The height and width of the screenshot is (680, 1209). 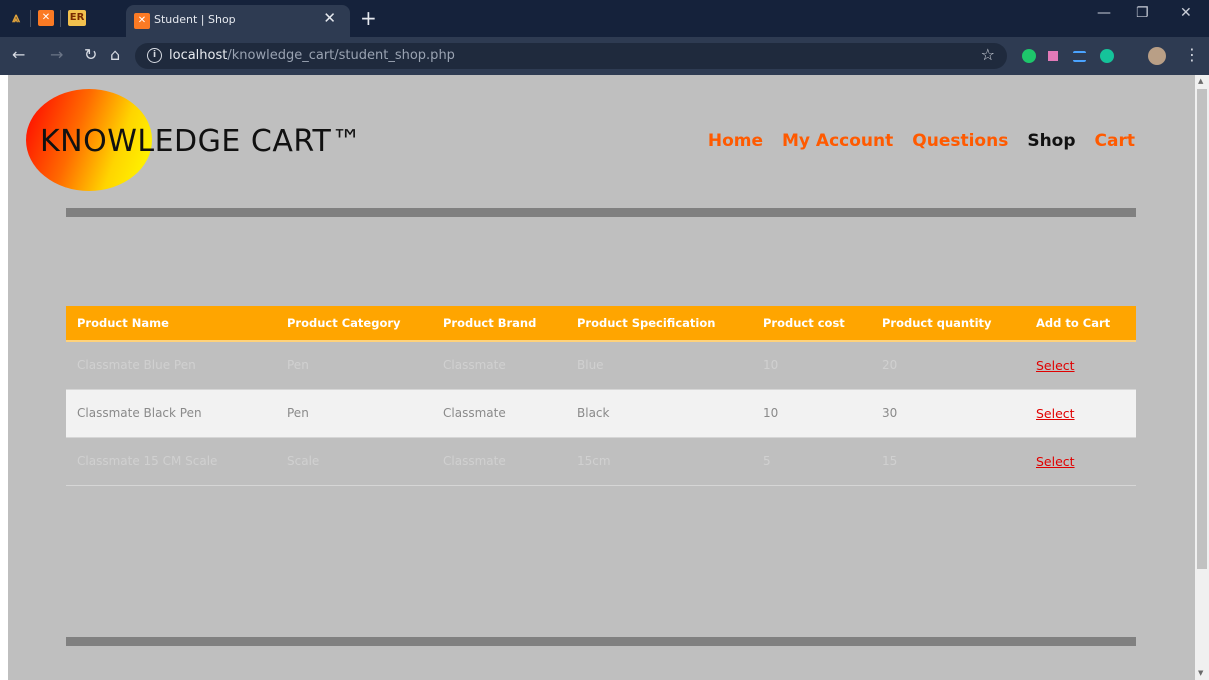 What do you see at coordinates (171, 461) in the screenshot?
I see `cell-product-name: Classmate 15 CM Scale` at bounding box center [171, 461].